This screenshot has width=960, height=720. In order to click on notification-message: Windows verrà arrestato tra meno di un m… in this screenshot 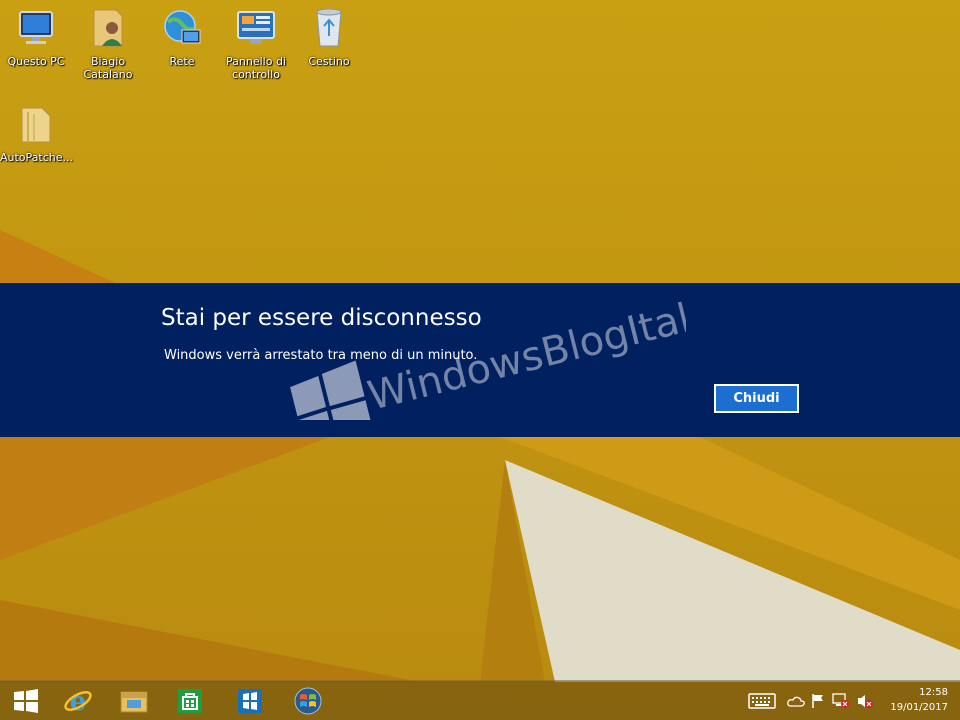, I will do `click(321, 355)`.